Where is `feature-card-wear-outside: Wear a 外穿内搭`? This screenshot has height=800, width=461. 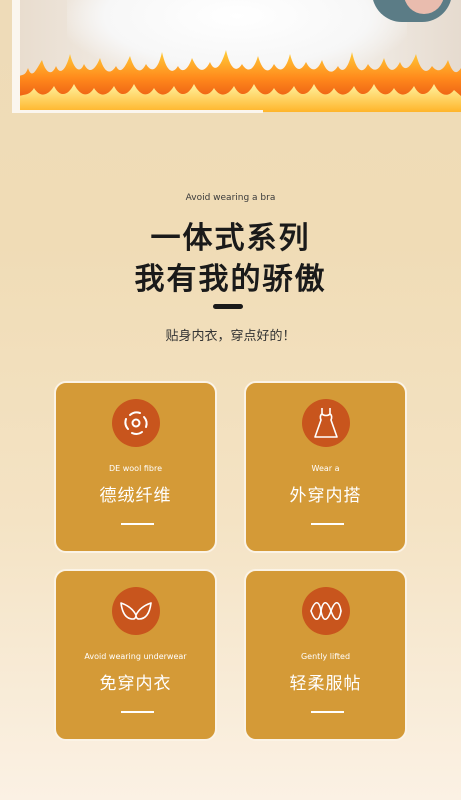 feature-card-wear-outside: Wear a 外穿内搭 is located at coordinates (325, 467).